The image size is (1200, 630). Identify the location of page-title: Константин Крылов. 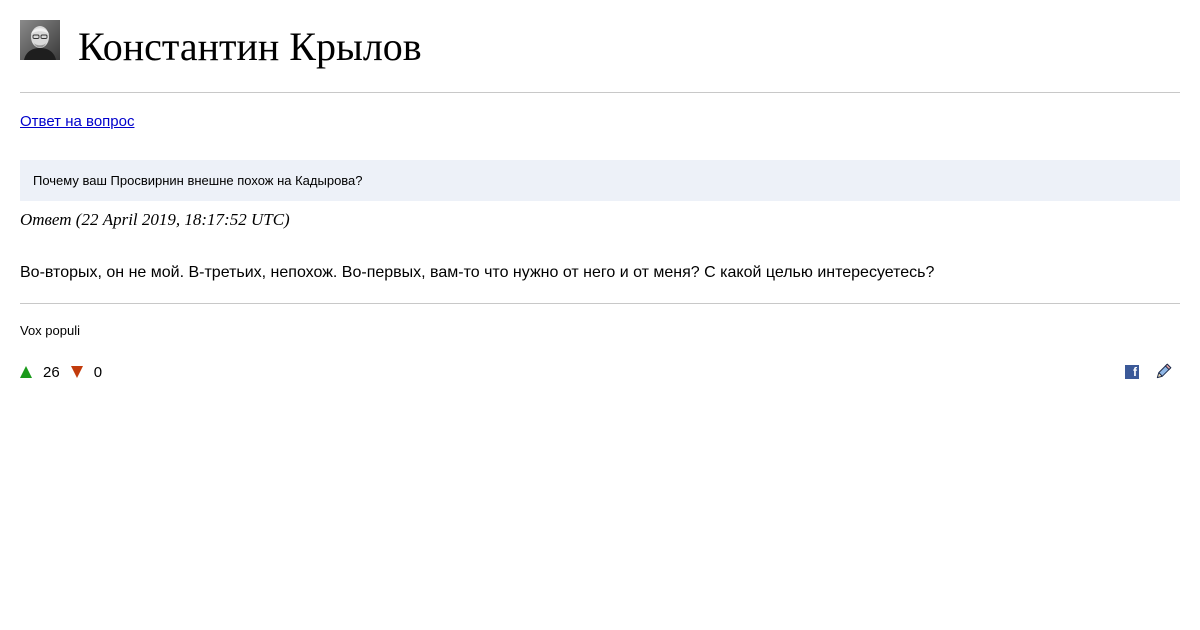
(250, 46).